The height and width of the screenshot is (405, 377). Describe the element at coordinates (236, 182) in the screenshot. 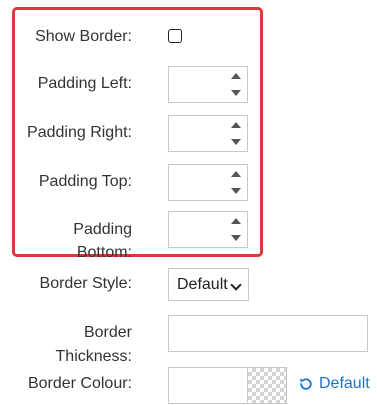

I see `padding-top-stepper` at that location.